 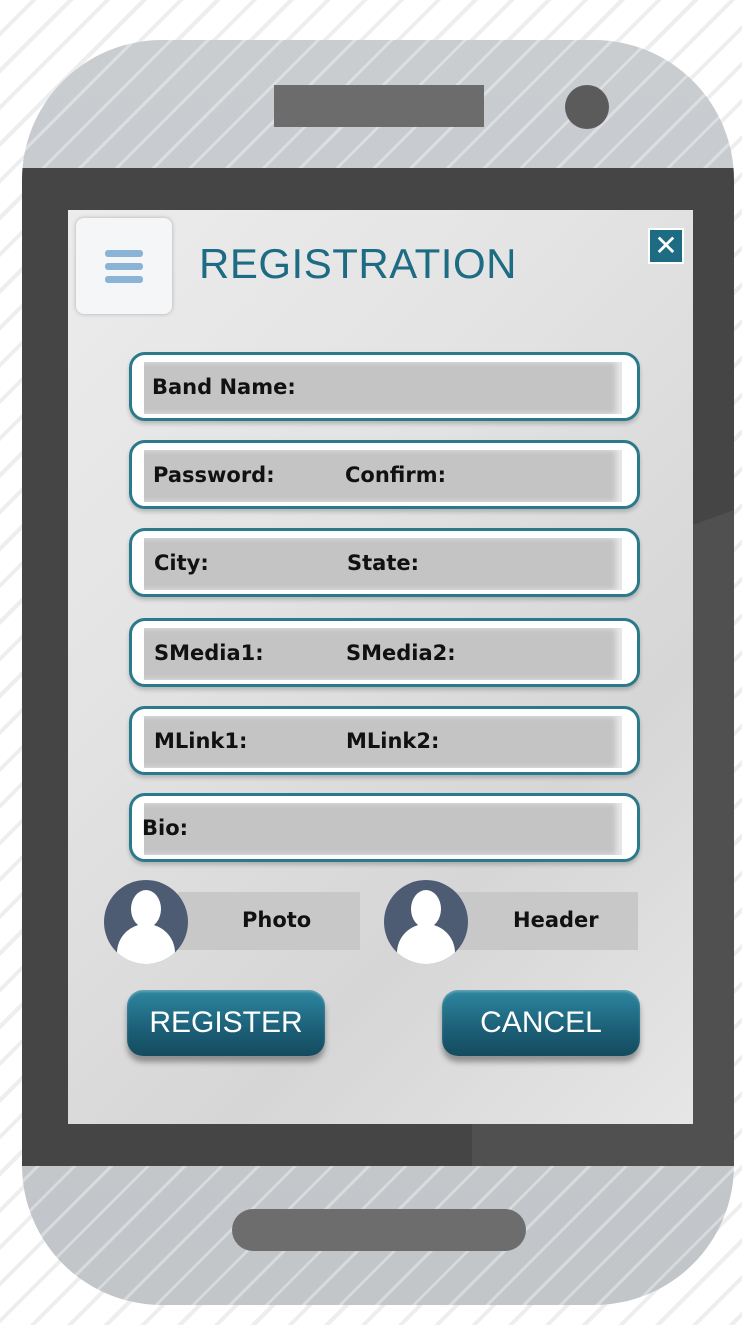 I want to click on front-camera, so click(x=587, y=107).